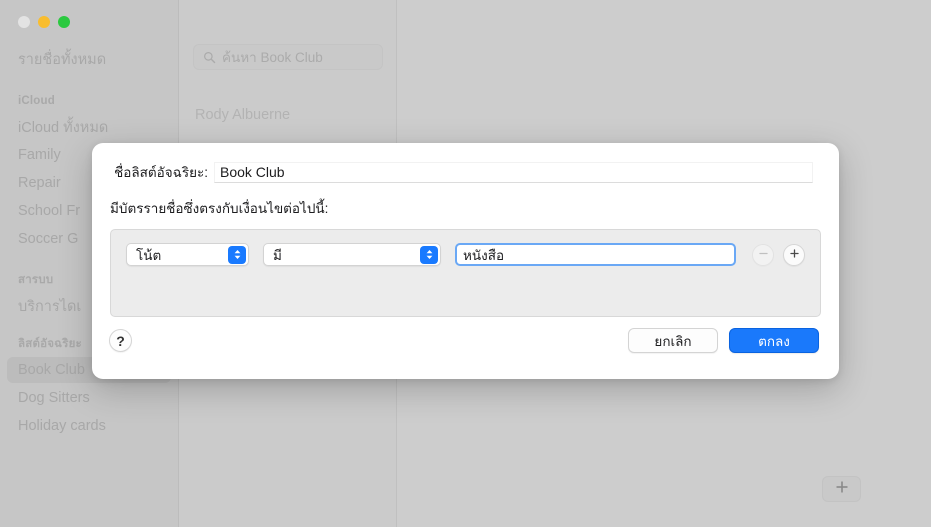 The height and width of the screenshot is (527, 931). Describe the element at coordinates (62, 59) in the screenshot. I see `sidebar-item-label: รายชื่อทั้งหมด` at that location.